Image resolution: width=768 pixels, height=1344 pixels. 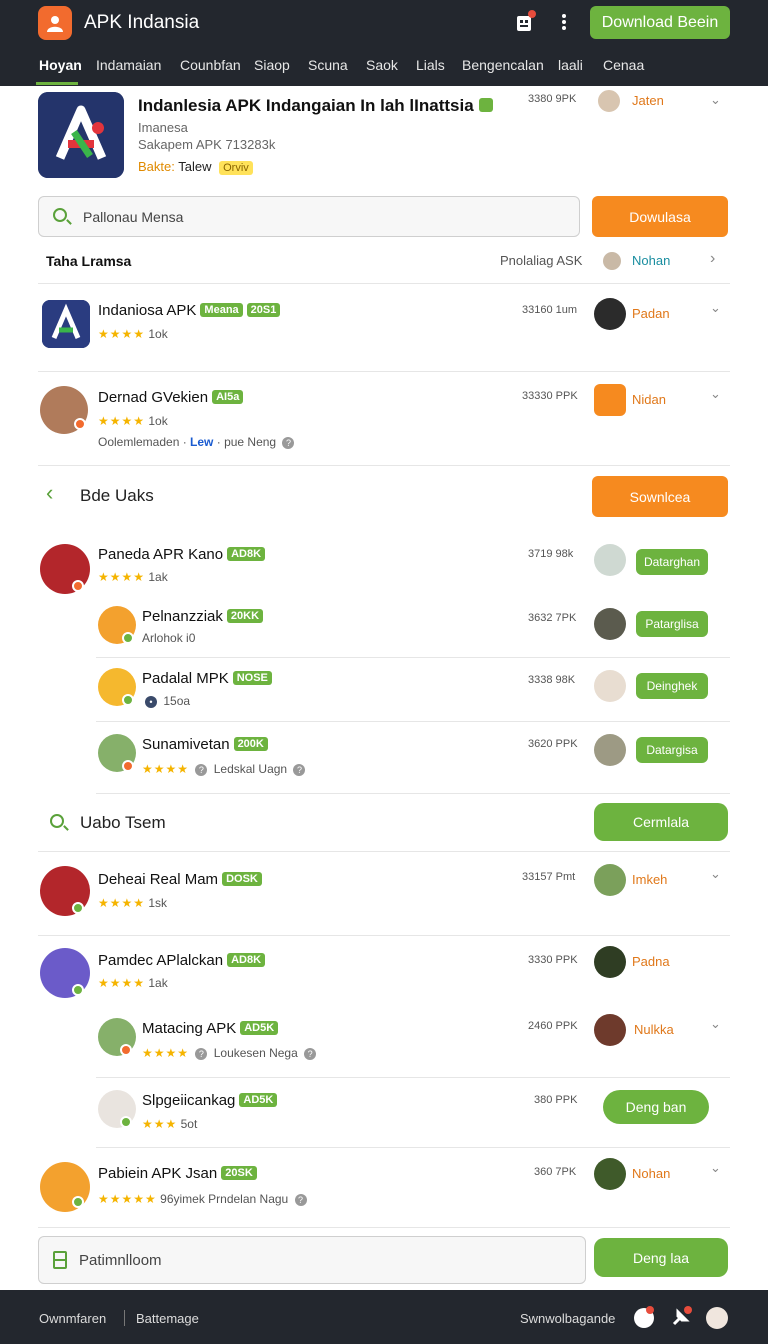 I want to click on notification-icon, so click(x=524, y=22).